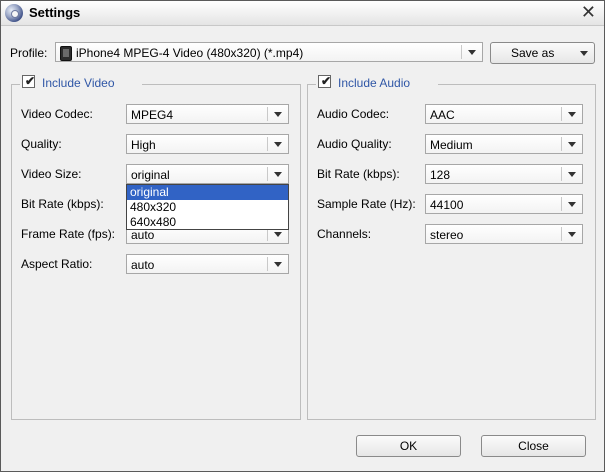  I want to click on ok-button: OK, so click(408, 446).